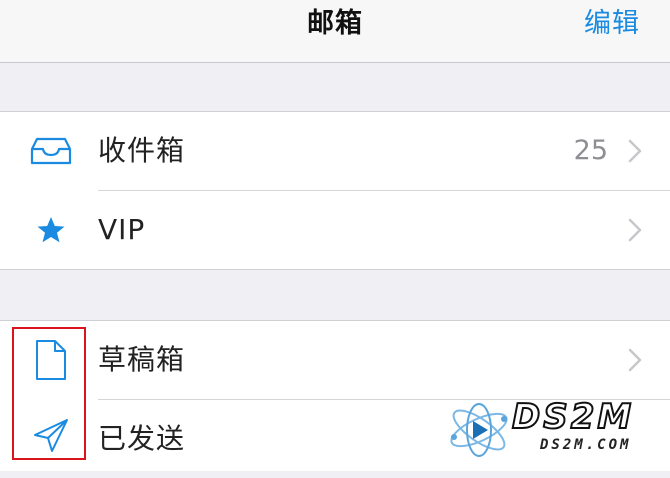 Image resolution: width=670 pixels, height=478 pixels. I want to click on unread-count: 25, so click(590, 150).